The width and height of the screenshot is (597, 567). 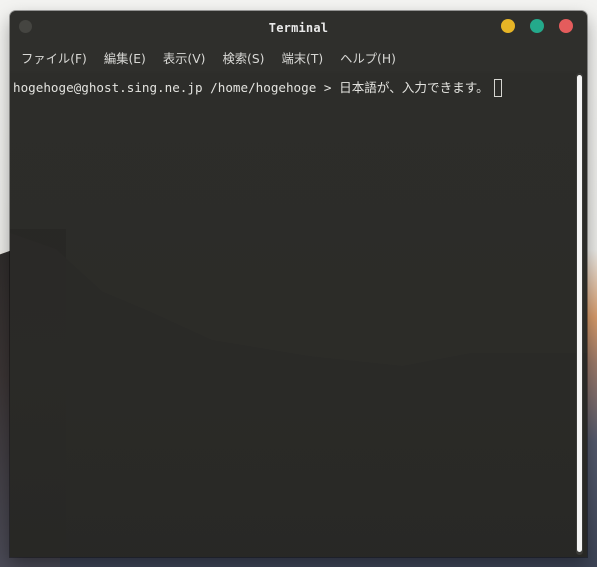 I want to click on menu-view: 表示(V), so click(x=184, y=58).